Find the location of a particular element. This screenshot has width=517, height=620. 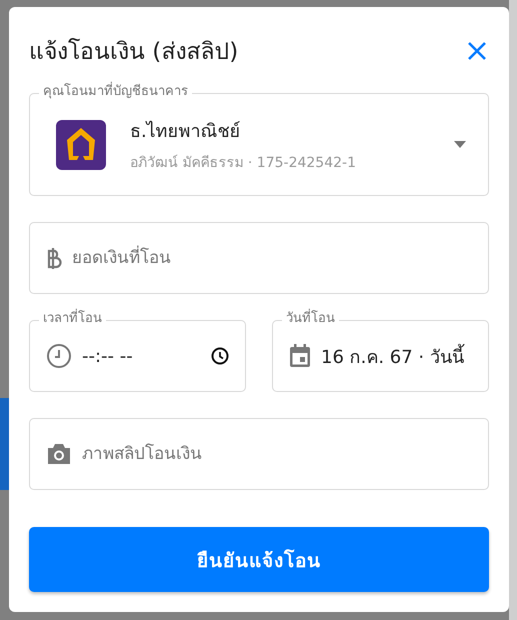

close-icon is located at coordinates (477, 51).